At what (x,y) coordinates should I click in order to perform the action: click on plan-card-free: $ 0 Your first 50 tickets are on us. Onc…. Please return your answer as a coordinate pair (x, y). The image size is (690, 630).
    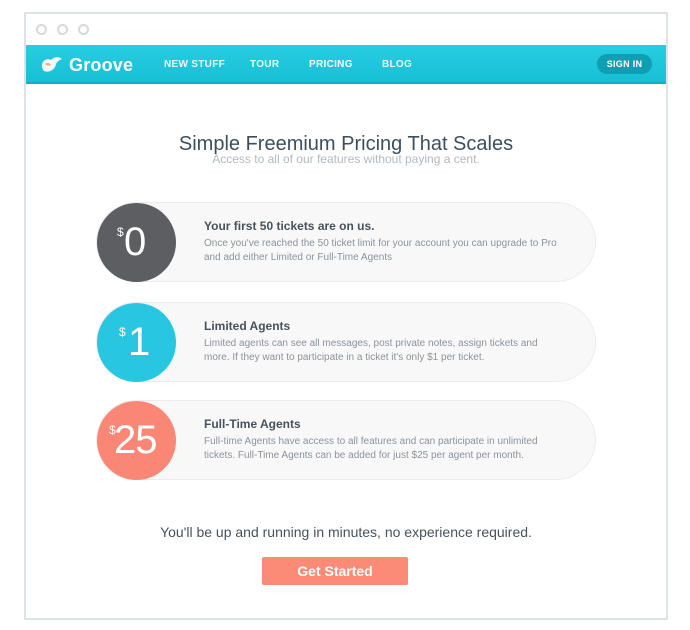
    Looking at the image, I should click on (346, 242).